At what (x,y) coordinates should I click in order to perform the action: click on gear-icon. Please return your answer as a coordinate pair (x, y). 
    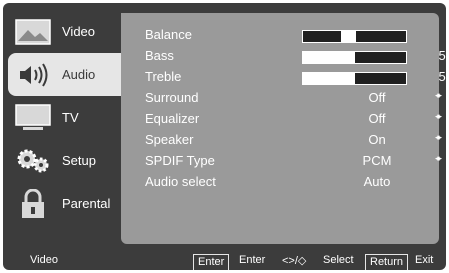
    Looking at the image, I should click on (33, 161).